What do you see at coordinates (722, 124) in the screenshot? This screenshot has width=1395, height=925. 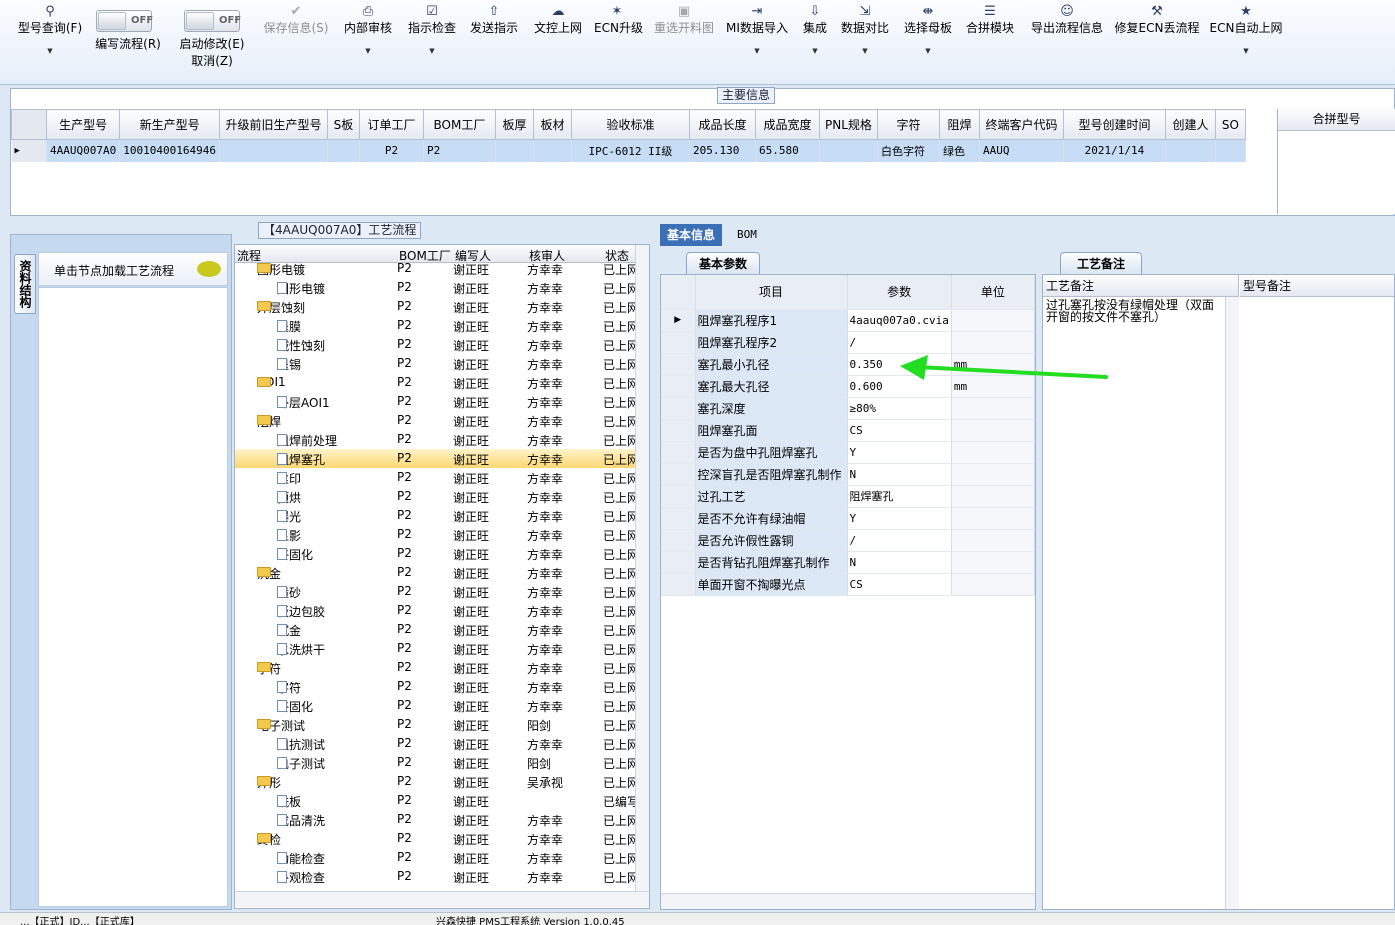 I see `col-header: 成品长度` at bounding box center [722, 124].